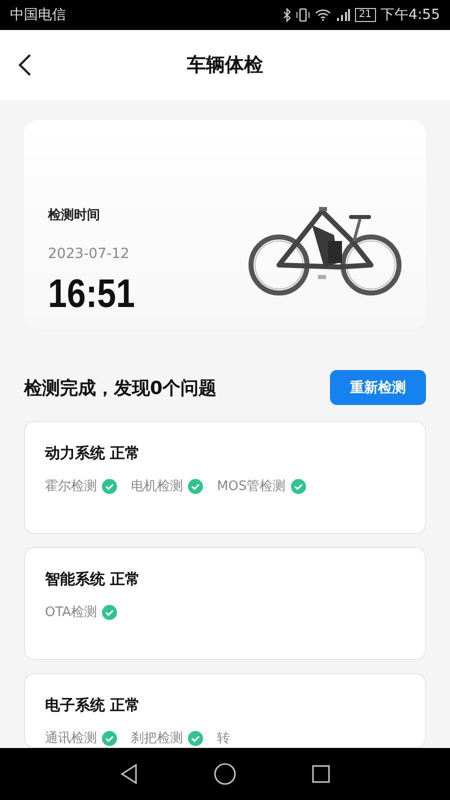  Describe the element at coordinates (38, 15) in the screenshot. I see `carrier-name: 中国电信` at that location.